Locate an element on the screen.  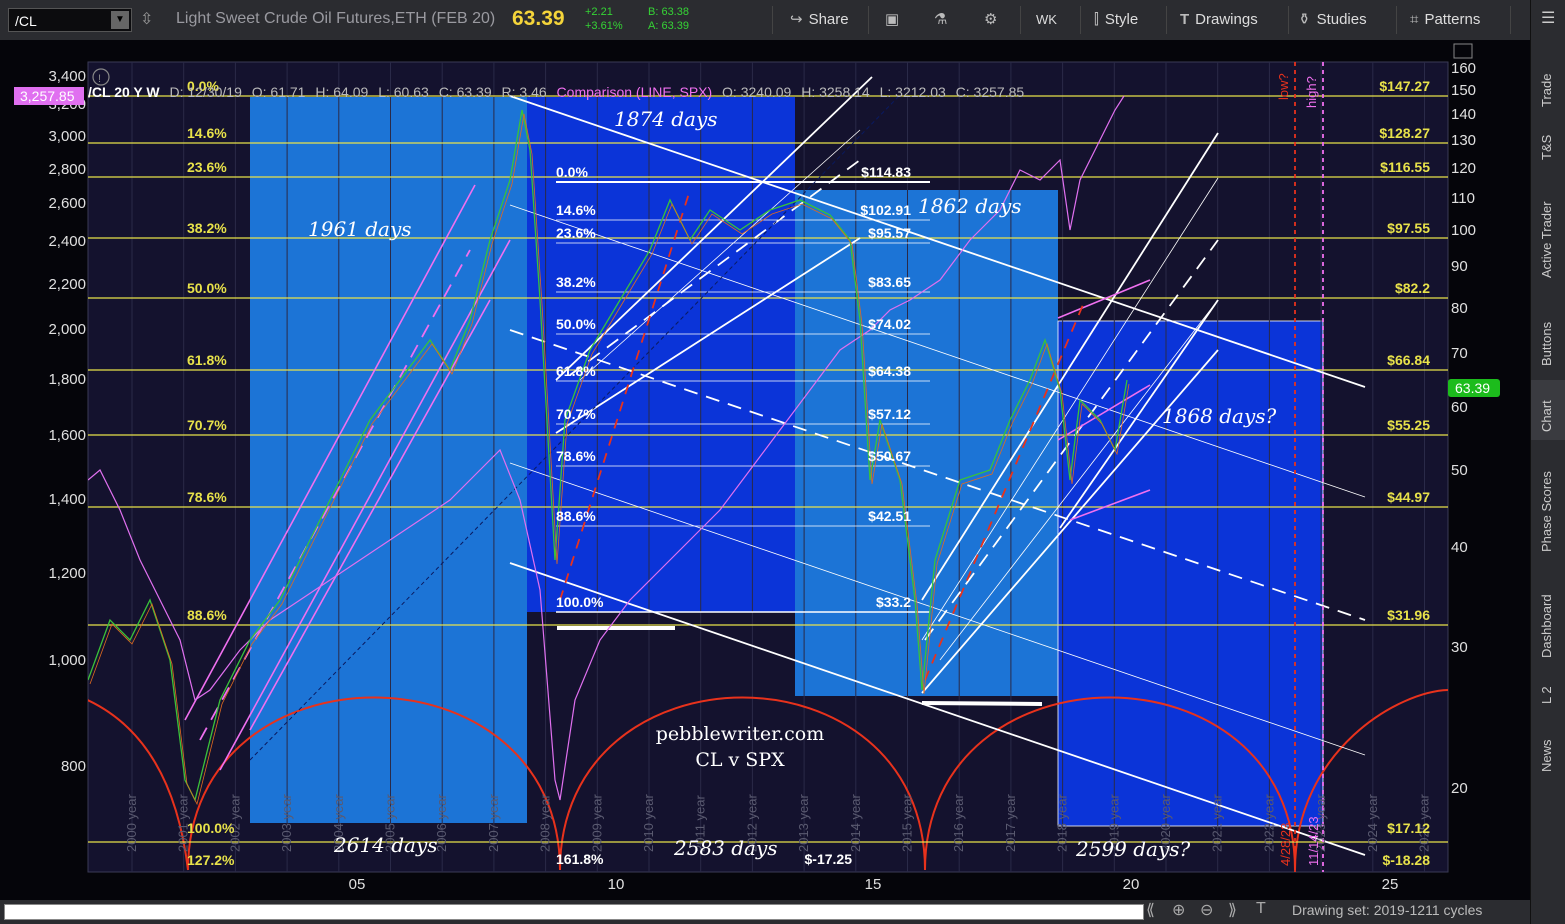
chart-id: /CL 20 Y W is located at coordinates (124, 92).